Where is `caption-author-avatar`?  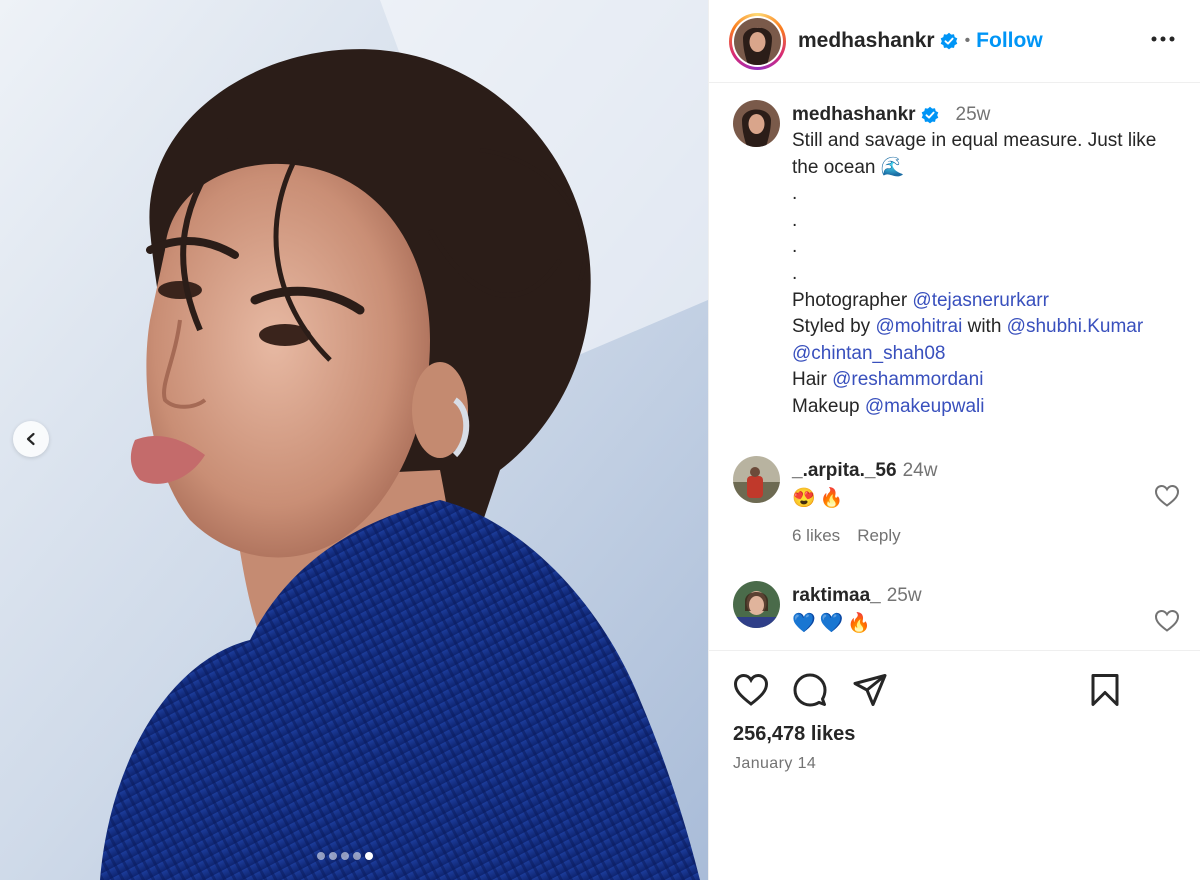 caption-author-avatar is located at coordinates (756, 123).